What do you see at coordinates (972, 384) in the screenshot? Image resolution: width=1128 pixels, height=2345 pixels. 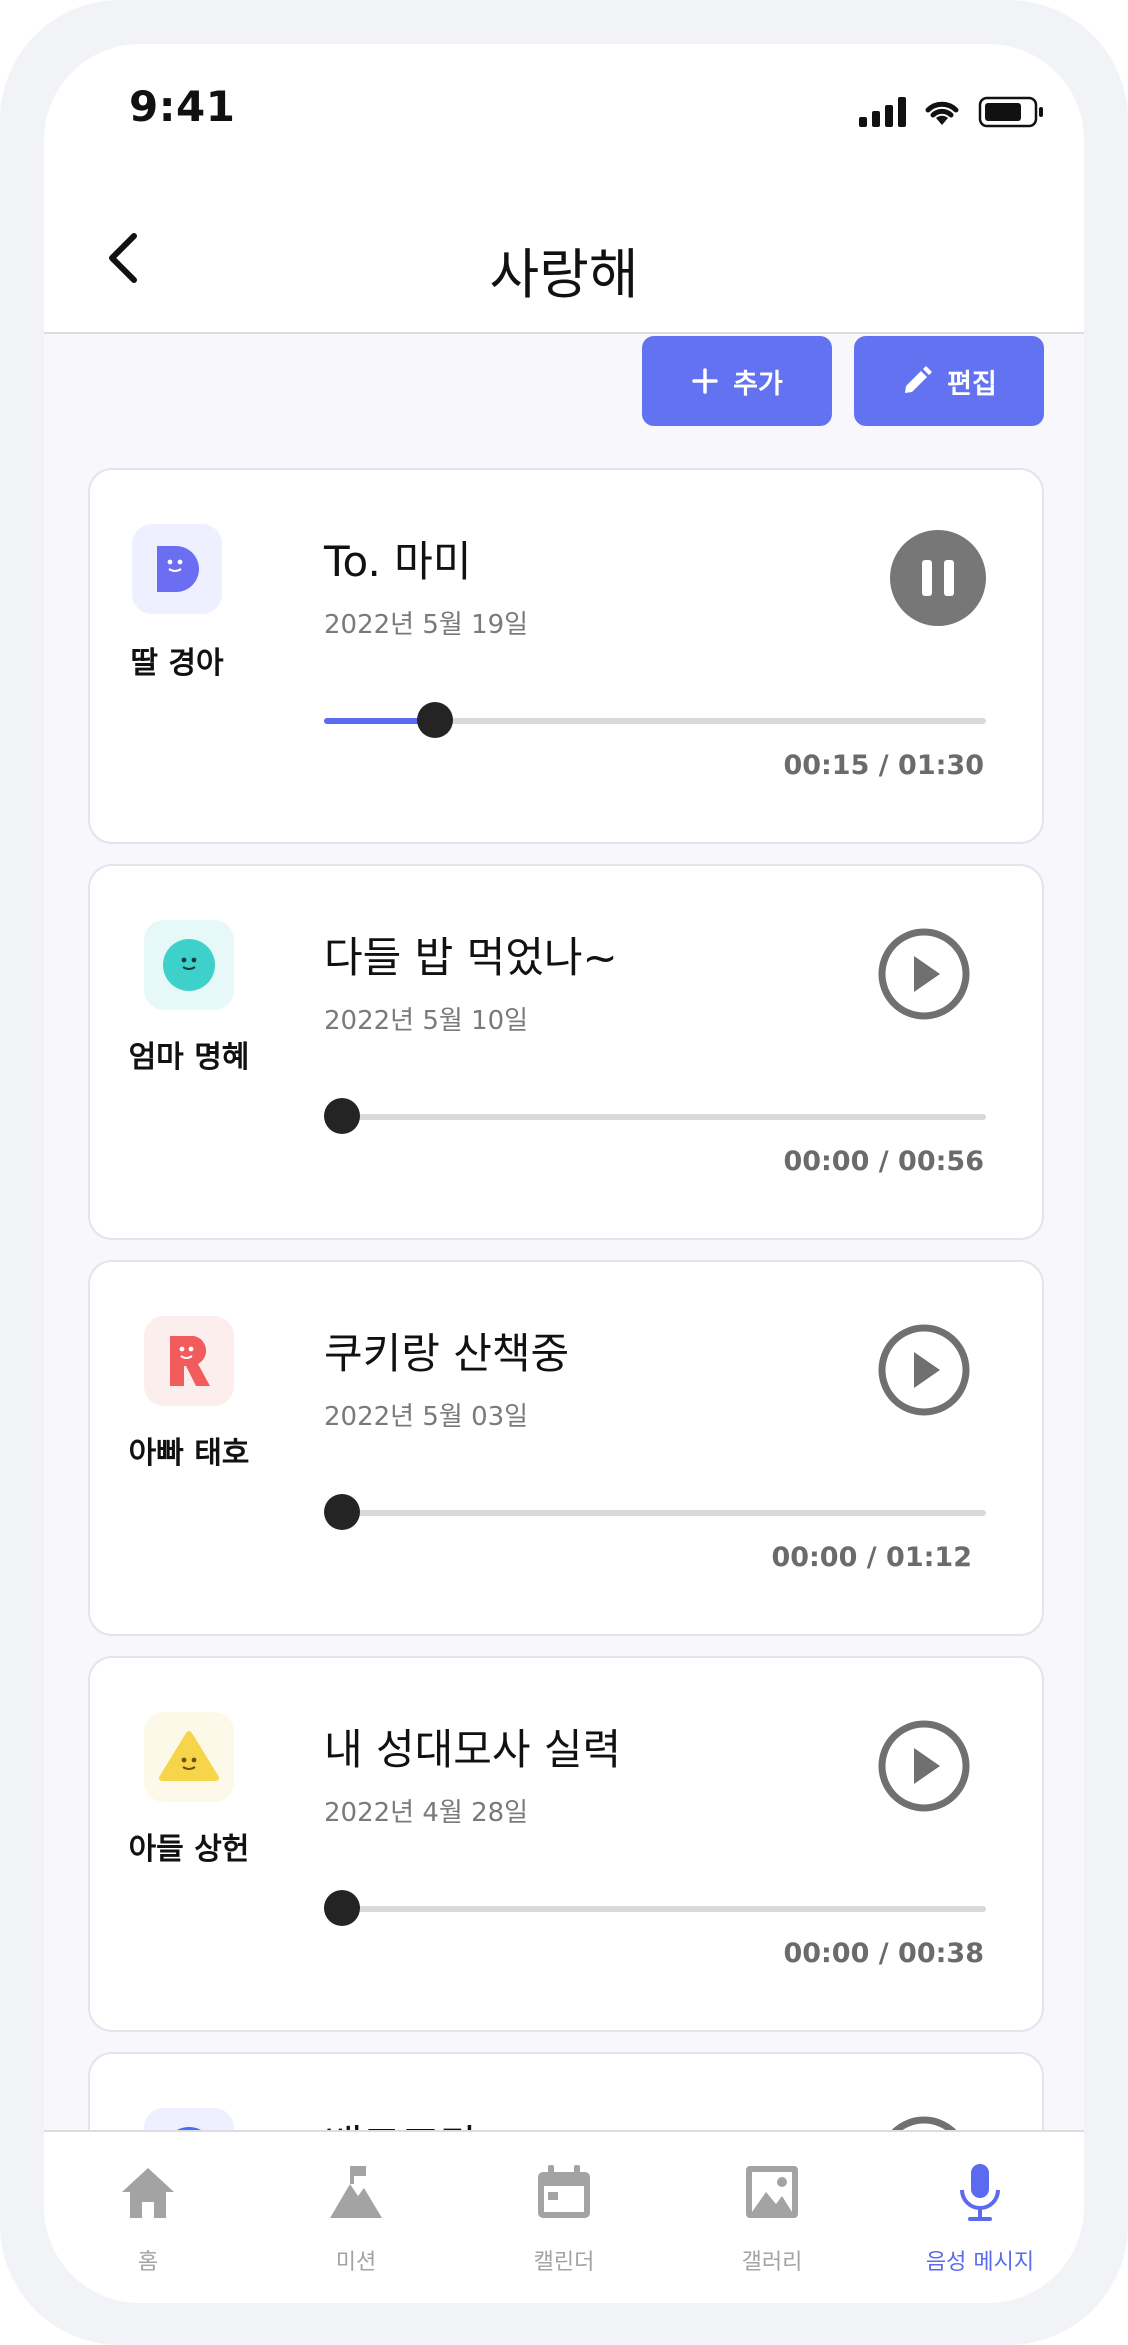 I see `edit-button-label: 편집` at bounding box center [972, 384].